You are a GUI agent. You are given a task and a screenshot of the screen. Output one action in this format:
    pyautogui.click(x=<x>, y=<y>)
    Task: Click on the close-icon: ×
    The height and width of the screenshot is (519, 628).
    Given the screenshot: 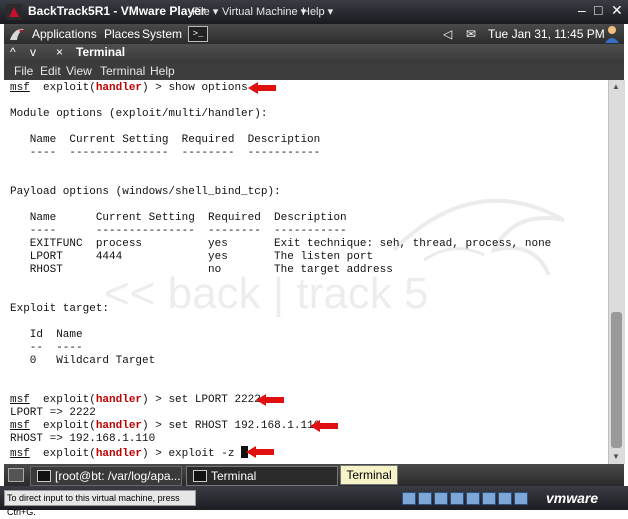 What is the action you would take?
    pyautogui.click(x=59, y=52)
    